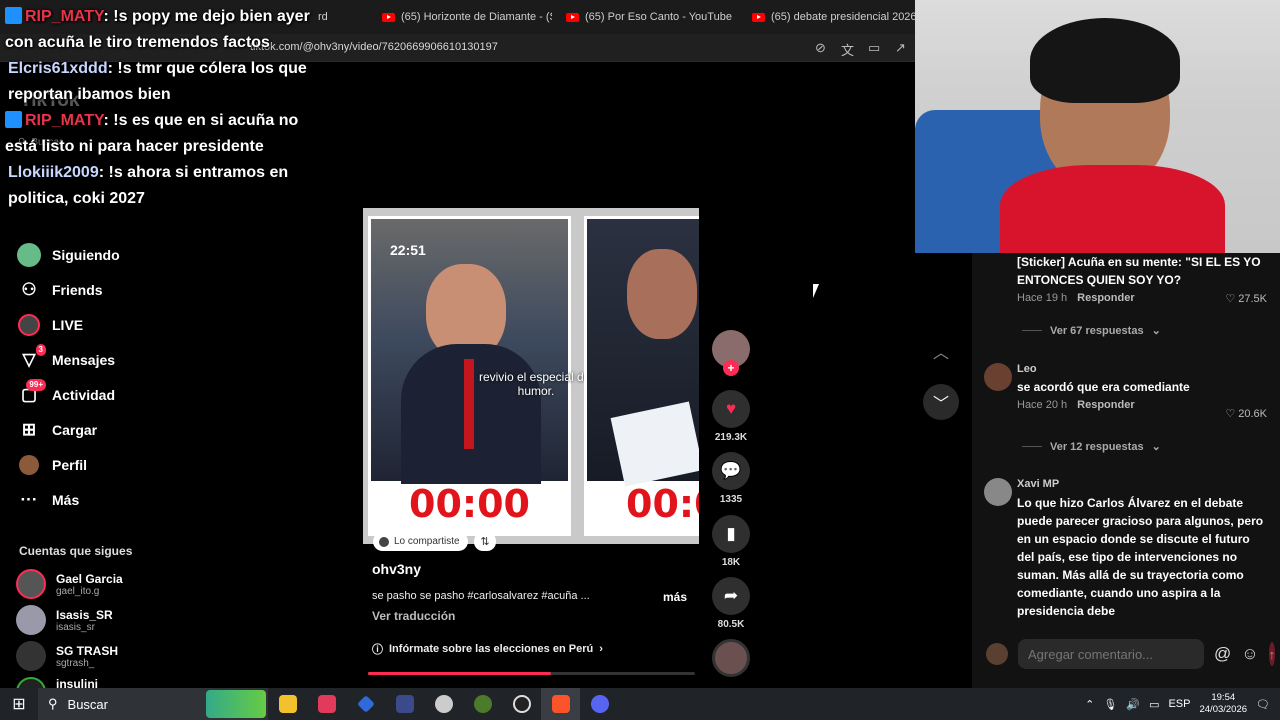 The width and height of the screenshot is (1280, 720). Describe the element at coordinates (601, 649) in the screenshot. I see `chevron-right-icon: ›` at that location.